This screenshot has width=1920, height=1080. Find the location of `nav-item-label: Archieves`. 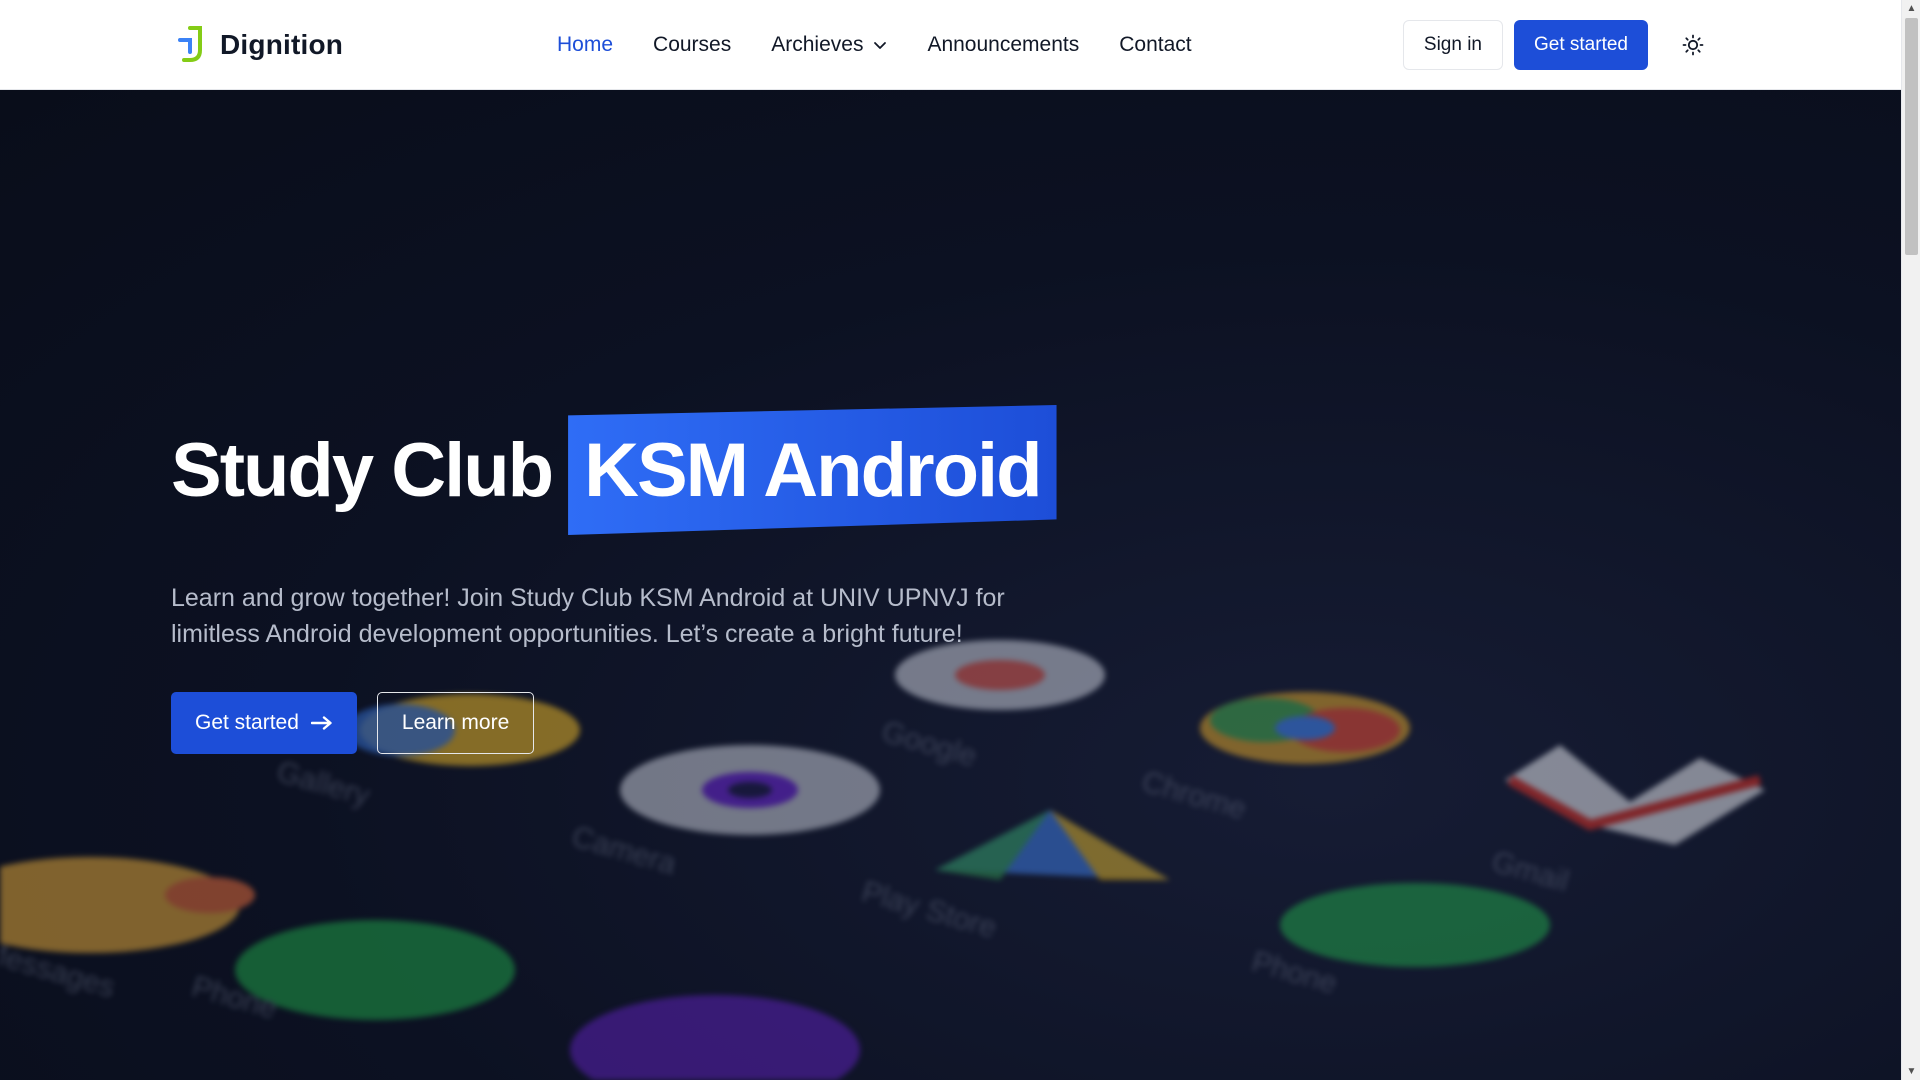

nav-item-label: Archieves is located at coordinates (817, 44).